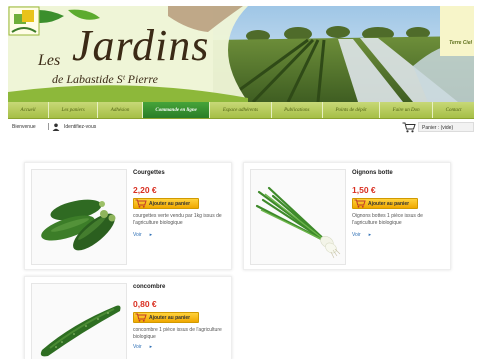 This screenshot has width=481, height=359. I want to click on user-icon, so click(56, 127).